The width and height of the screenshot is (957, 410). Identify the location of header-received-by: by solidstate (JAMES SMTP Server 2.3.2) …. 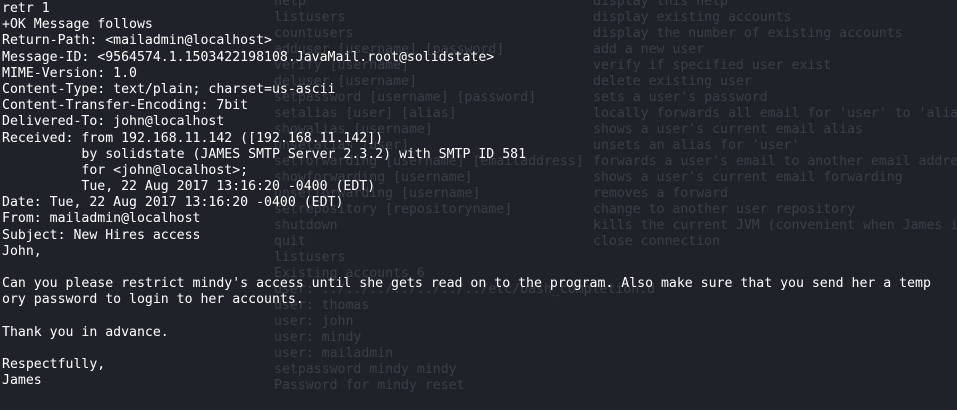
(264, 154).